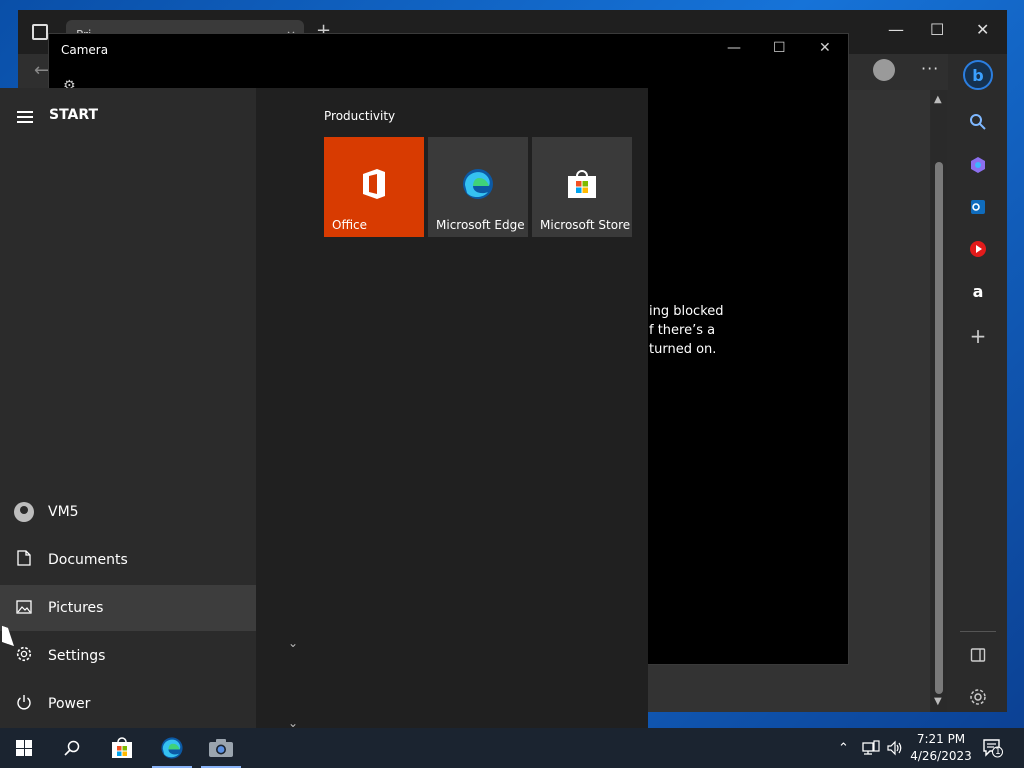 This screenshot has height=768, width=1024. What do you see at coordinates (24, 560) in the screenshot?
I see `document-icon` at bounding box center [24, 560].